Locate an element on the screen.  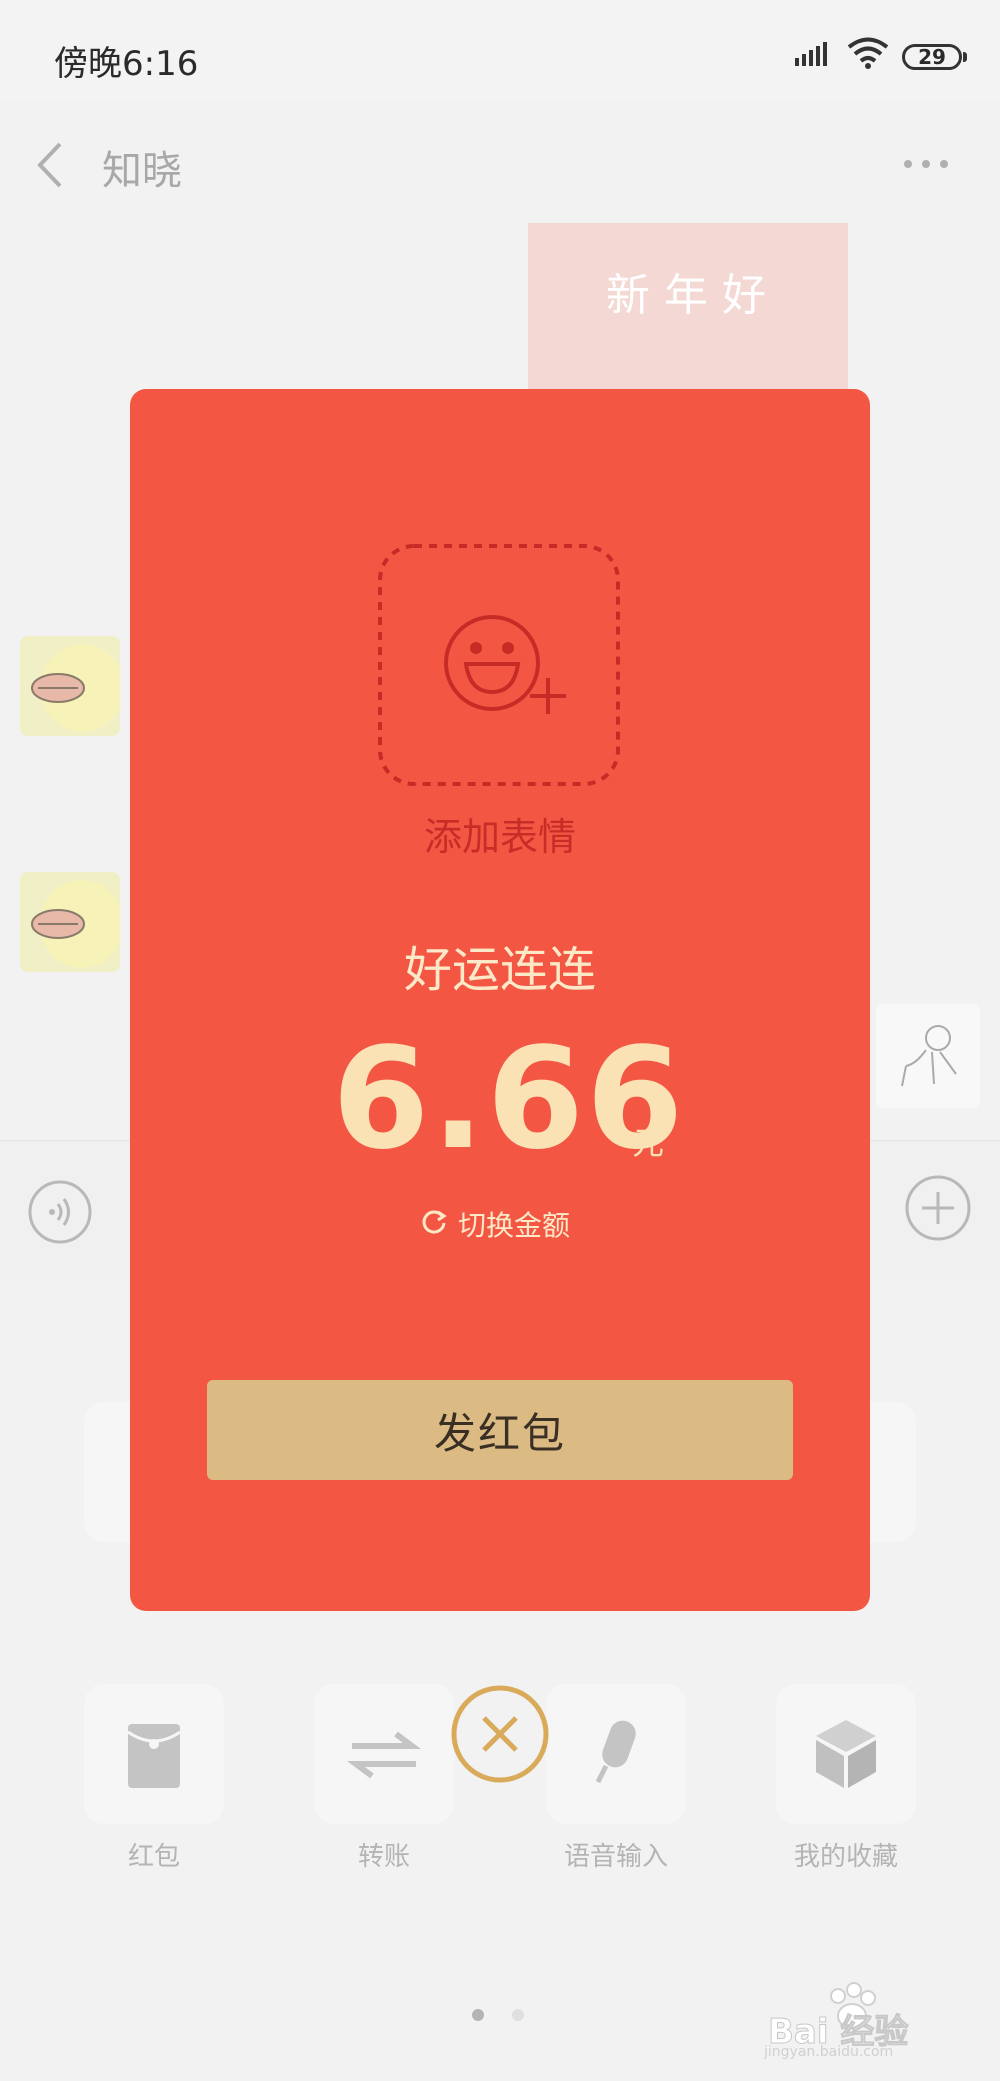
chat-title: 知晓 is located at coordinates (142, 171).